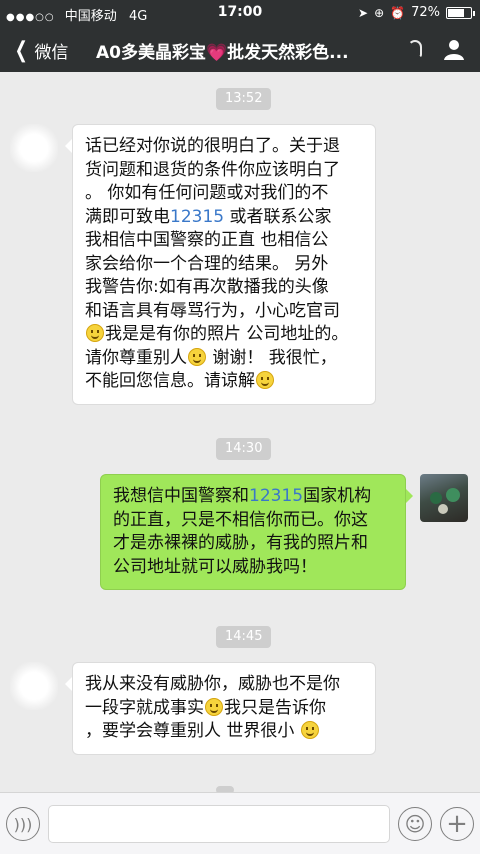 The height and width of the screenshot is (854, 480). I want to click on more-button: +, so click(457, 824).